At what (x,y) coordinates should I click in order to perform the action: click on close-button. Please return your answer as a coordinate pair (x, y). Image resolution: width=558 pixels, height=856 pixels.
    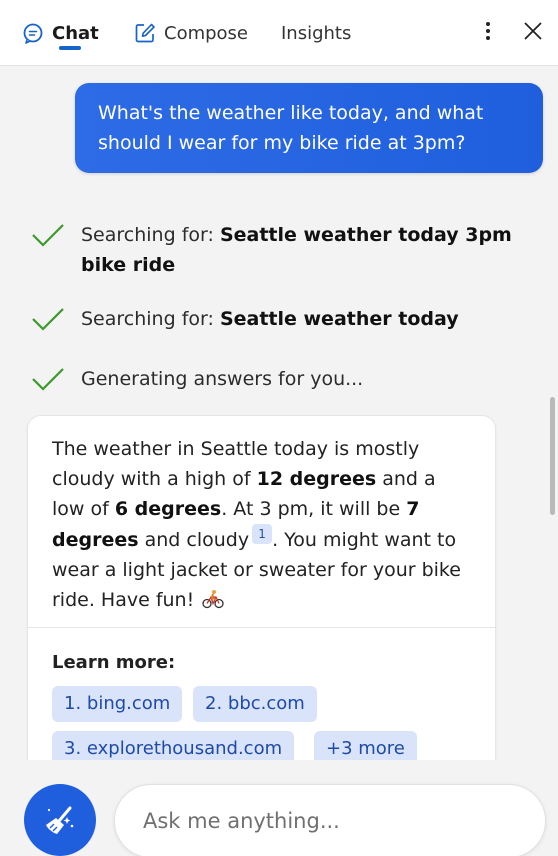
    Looking at the image, I should click on (533, 33).